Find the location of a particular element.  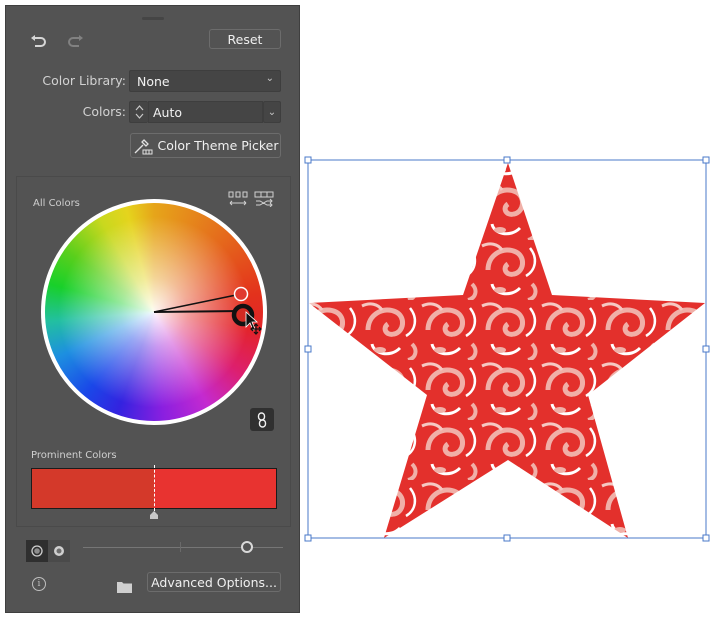

undo-icon is located at coordinates (38, 41).